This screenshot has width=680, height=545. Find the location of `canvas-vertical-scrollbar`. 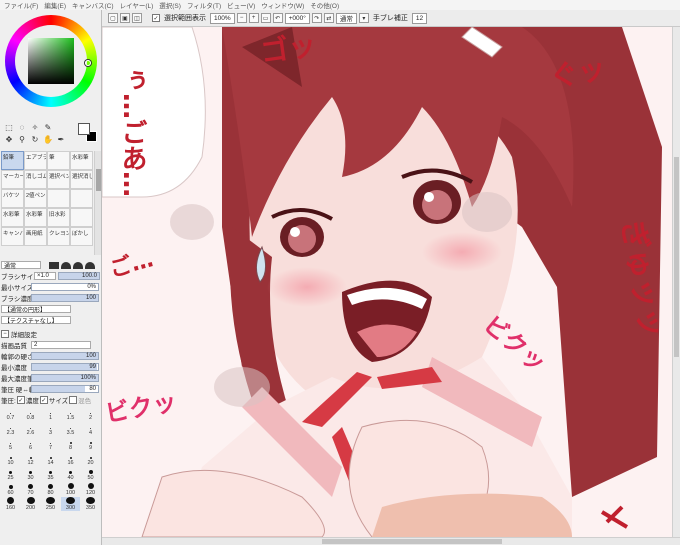

canvas-vertical-scrollbar is located at coordinates (676, 282).